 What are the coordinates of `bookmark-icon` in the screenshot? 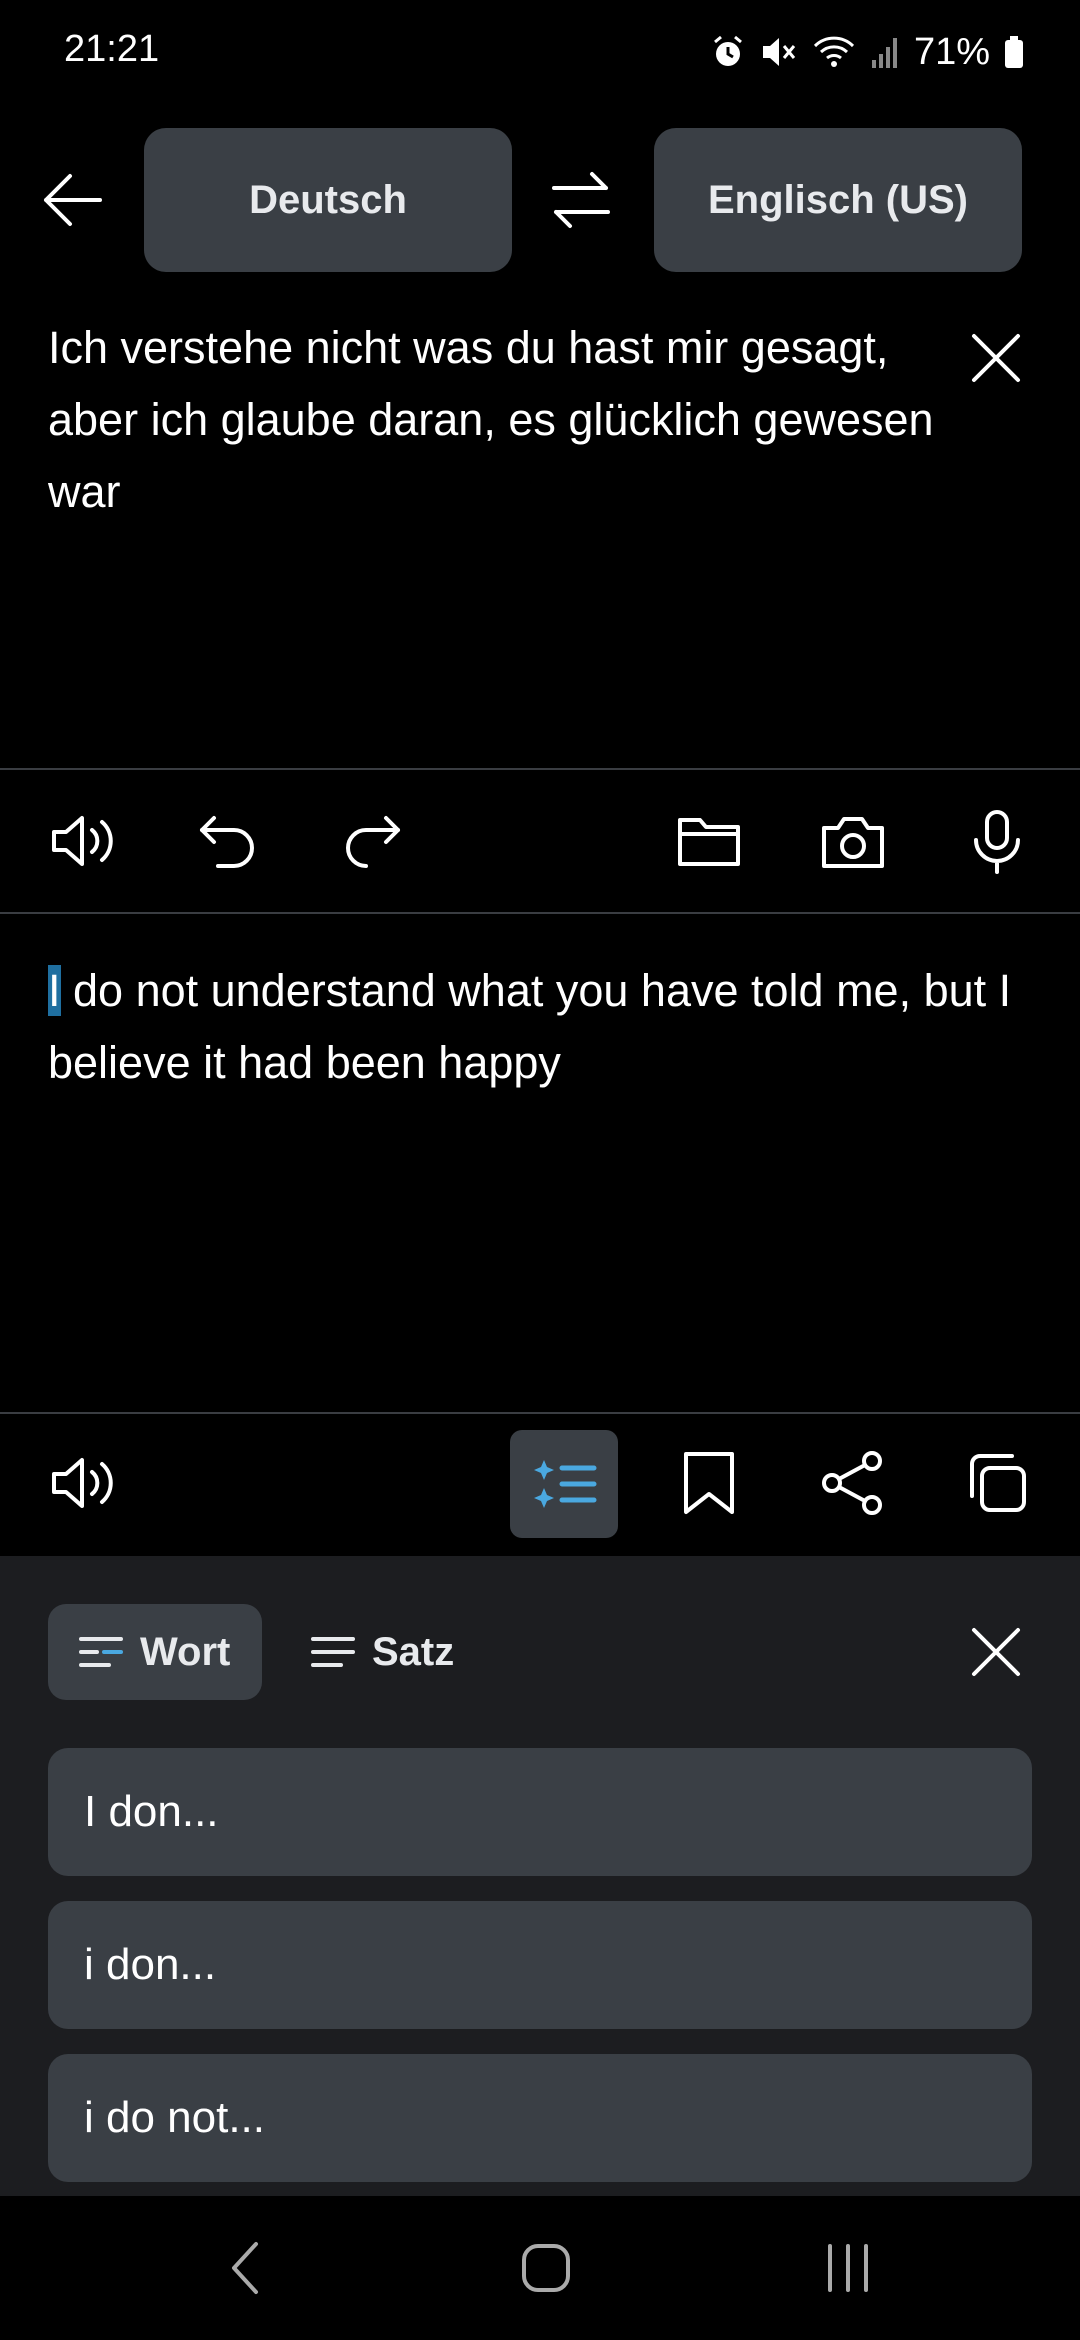 It's located at (709, 1483).